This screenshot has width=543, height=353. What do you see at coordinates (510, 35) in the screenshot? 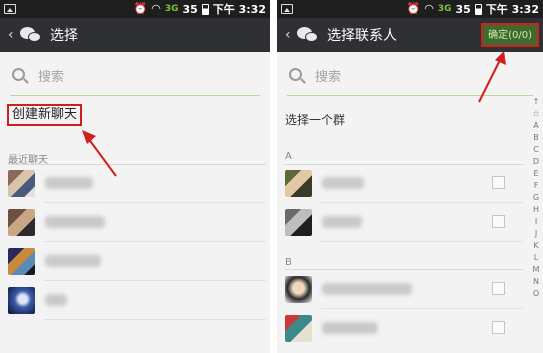
I see `confirm-button: 确定(0/0)` at bounding box center [510, 35].